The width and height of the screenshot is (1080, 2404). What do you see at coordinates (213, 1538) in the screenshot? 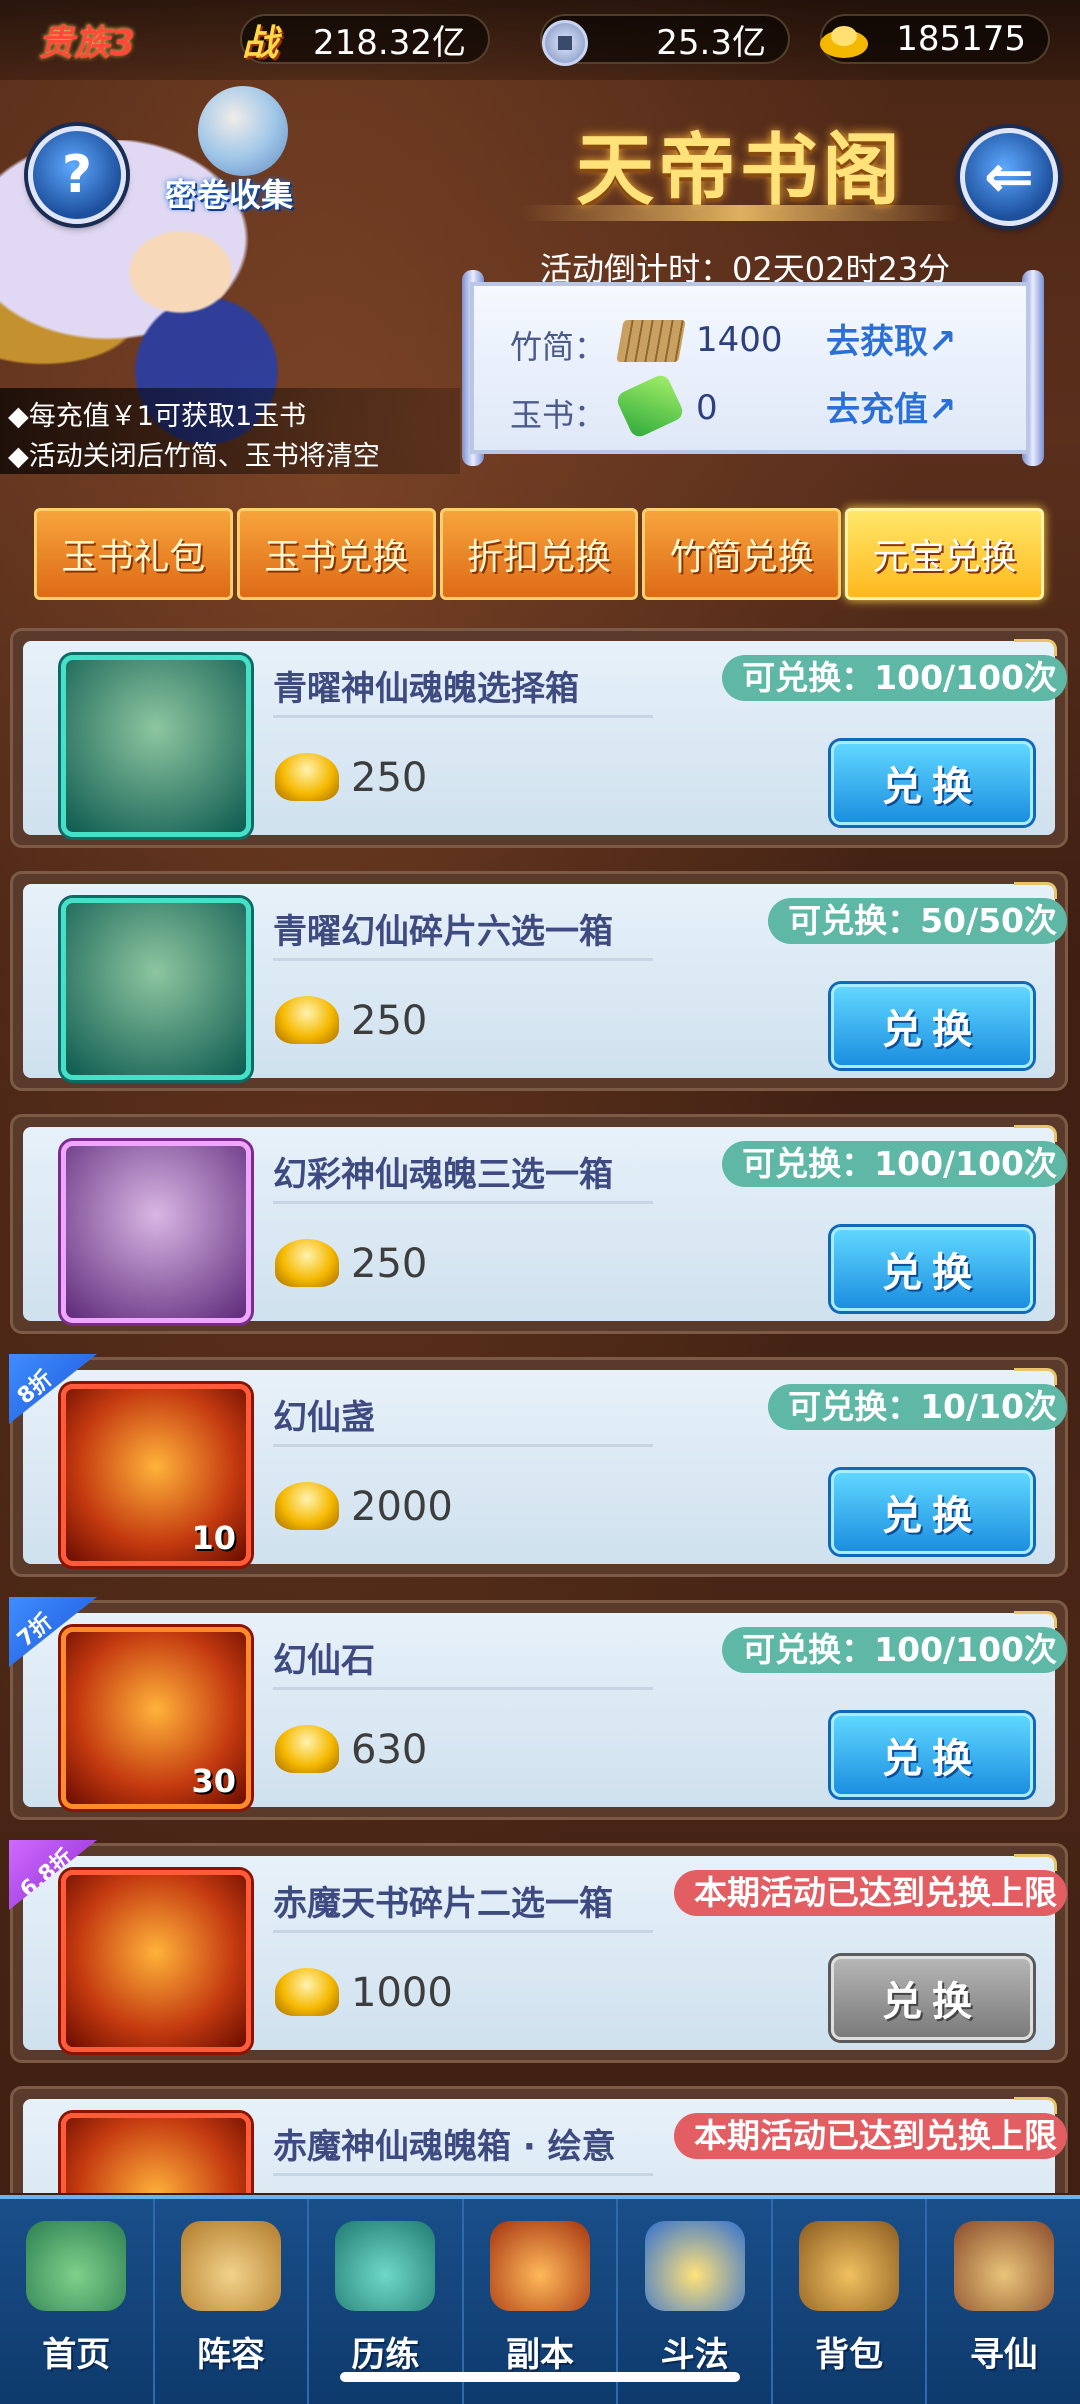
I see `item-quantity: 10` at bounding box center [213, 1538].